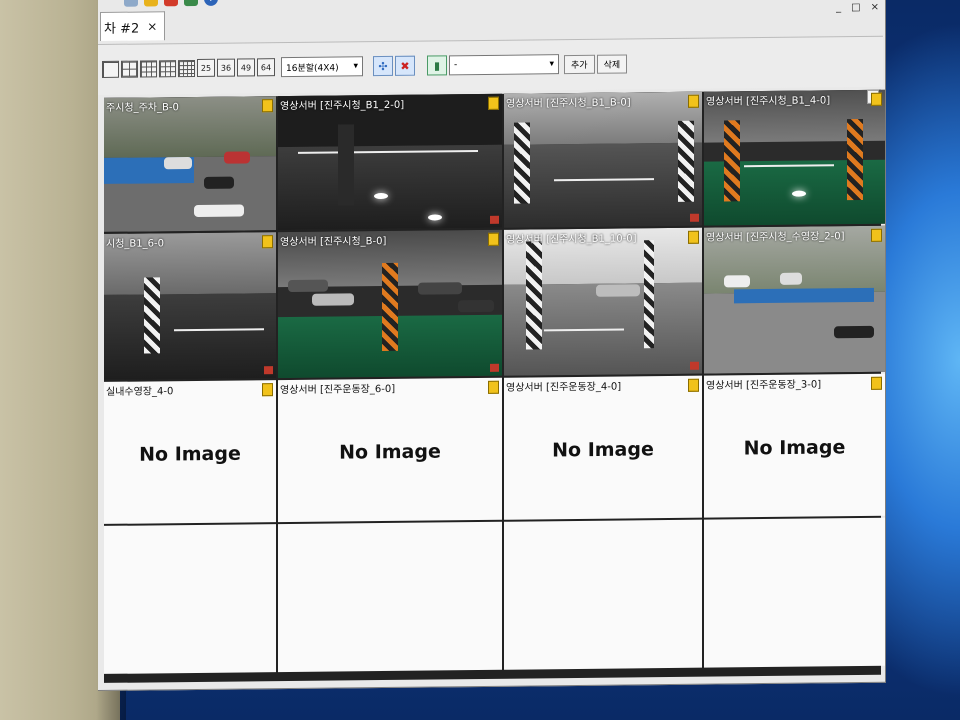 The width and height of the screenshot is (960, 720). Describe the element at coordinates (148, 68) in the screenshot. I see `split-6-icon` at that location.